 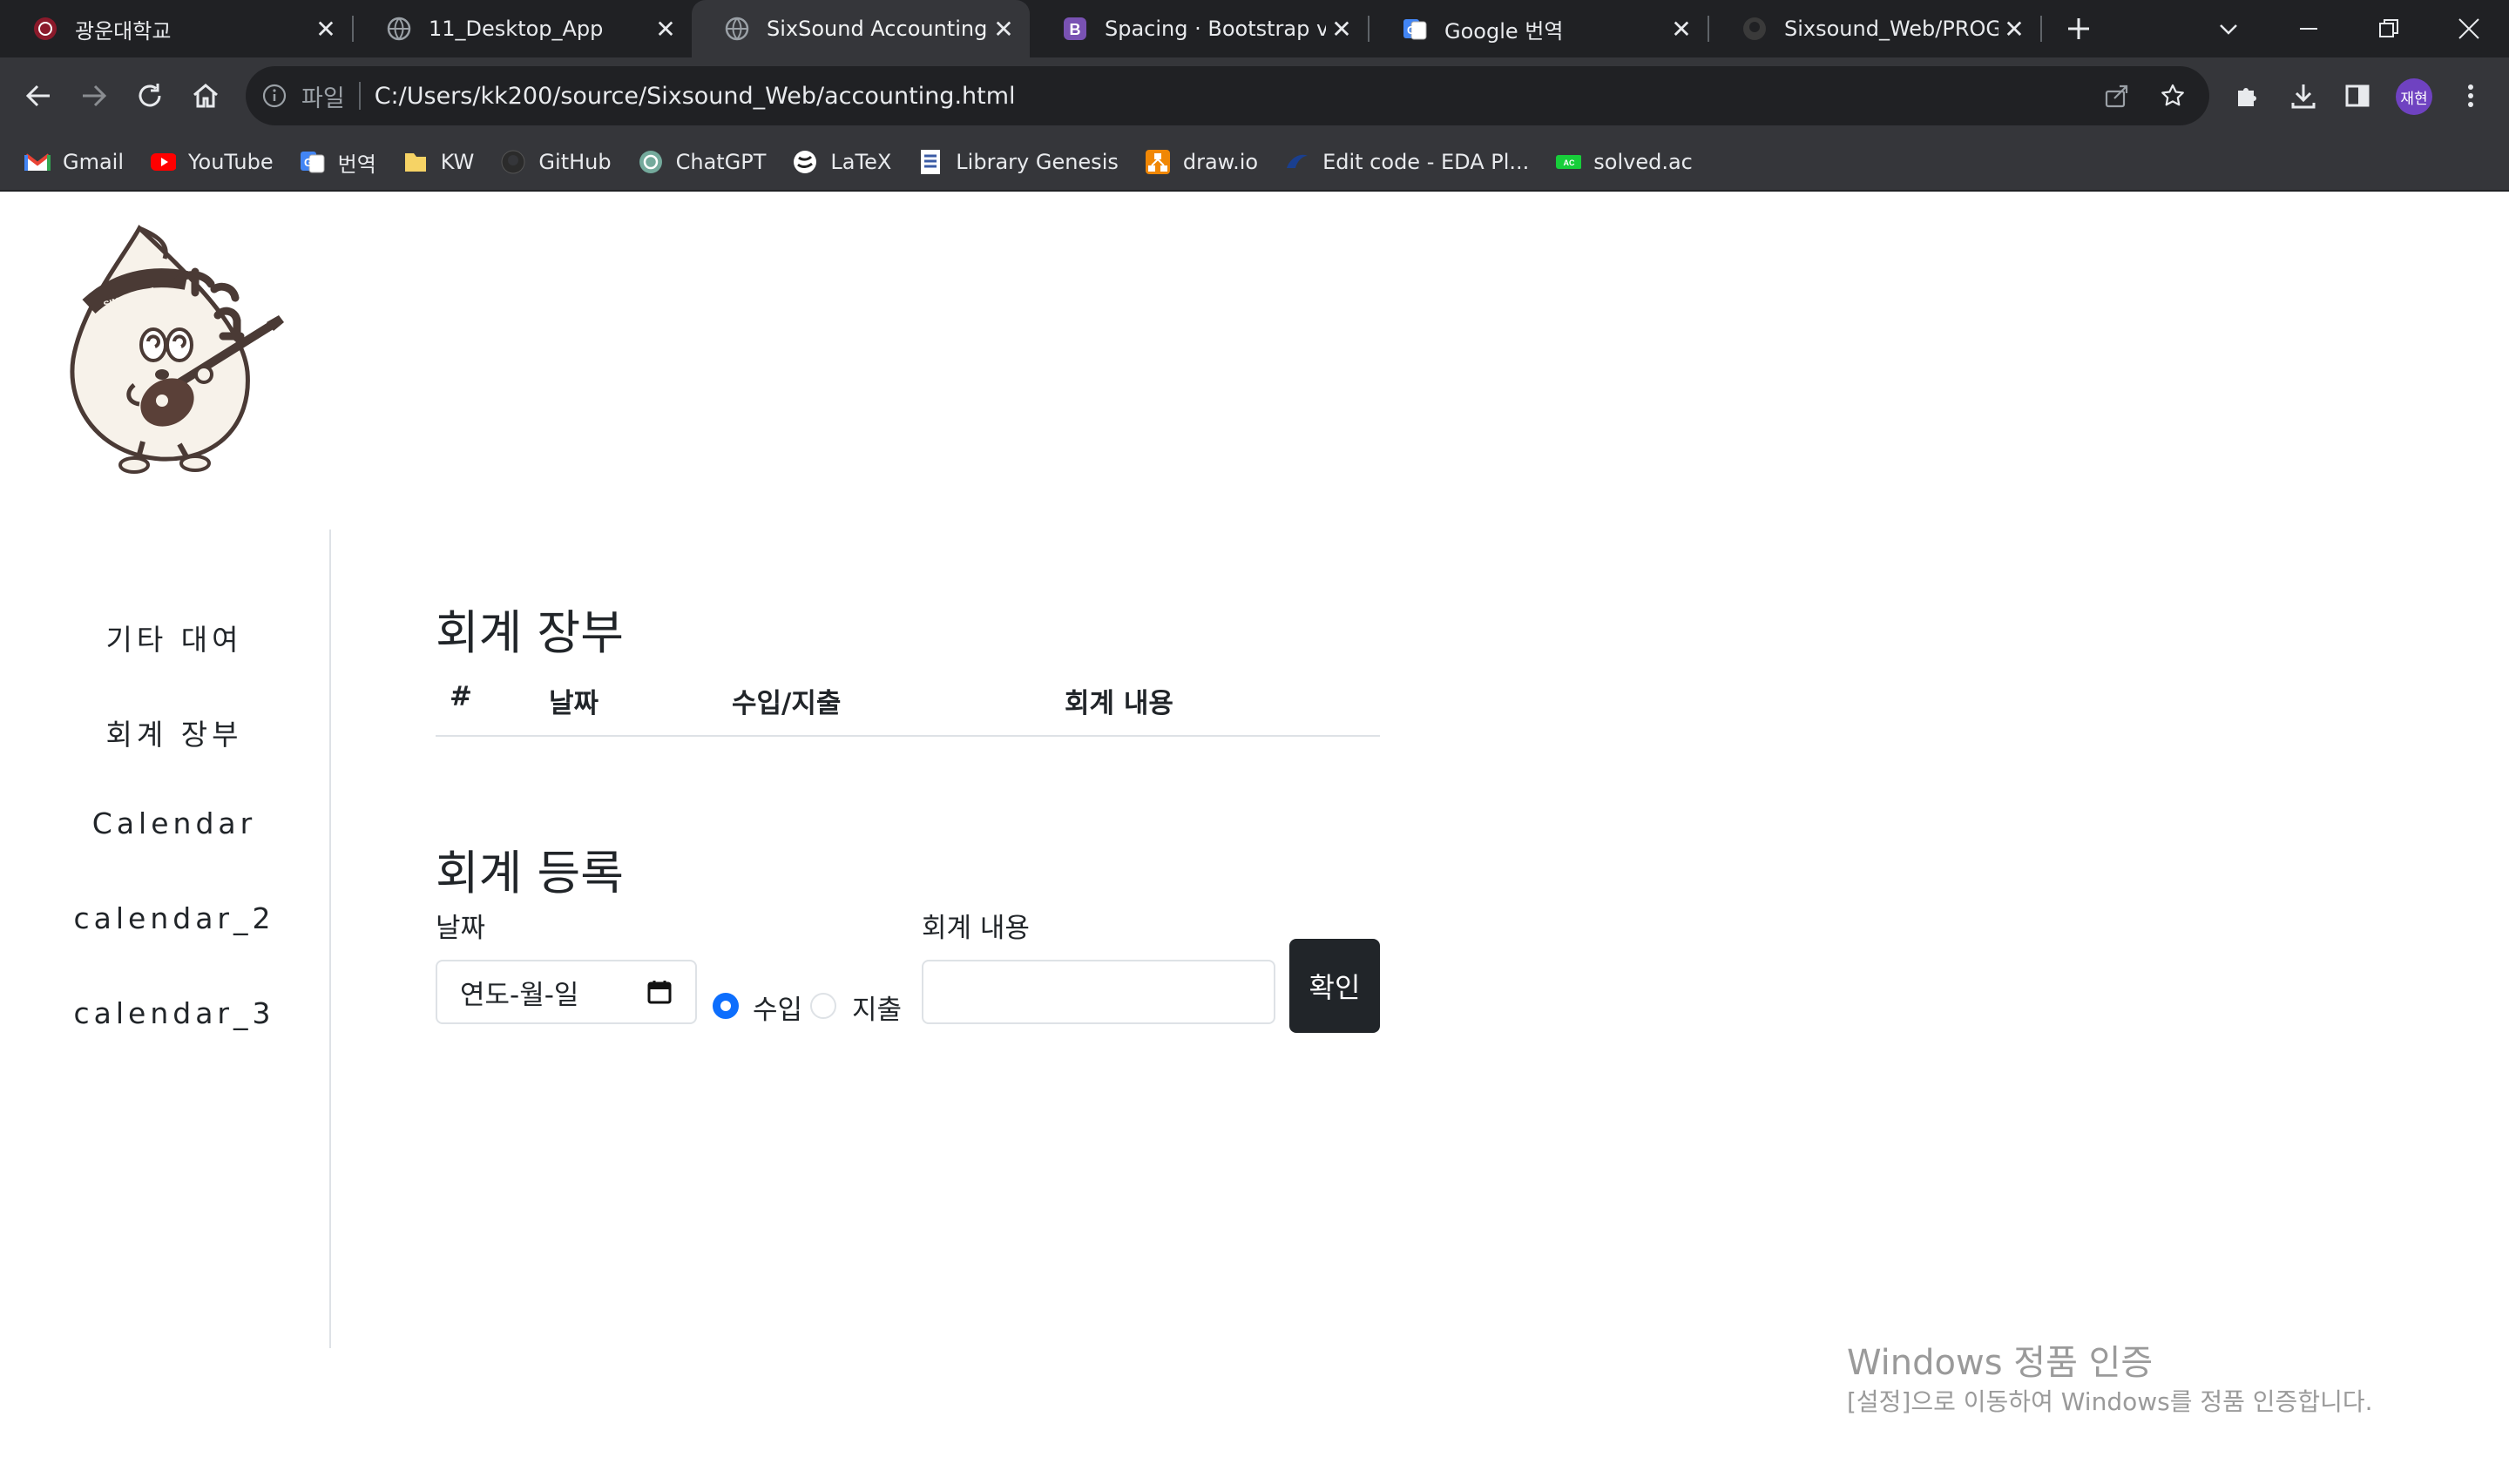 What do you see at coordinates (2248, 96) in the screenshot?
I see `extensions-button` at bounding box center [2248, 96].